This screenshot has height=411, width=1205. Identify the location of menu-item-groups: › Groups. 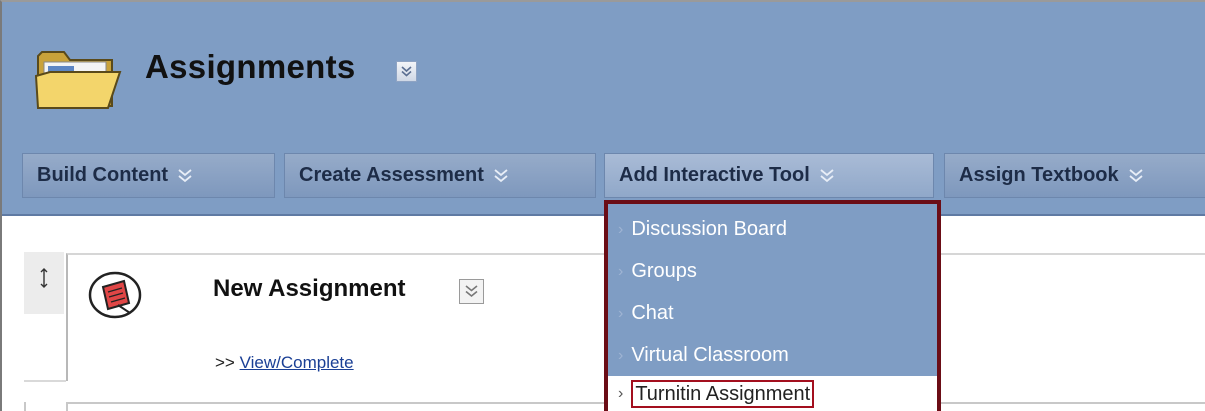
(772, 271).